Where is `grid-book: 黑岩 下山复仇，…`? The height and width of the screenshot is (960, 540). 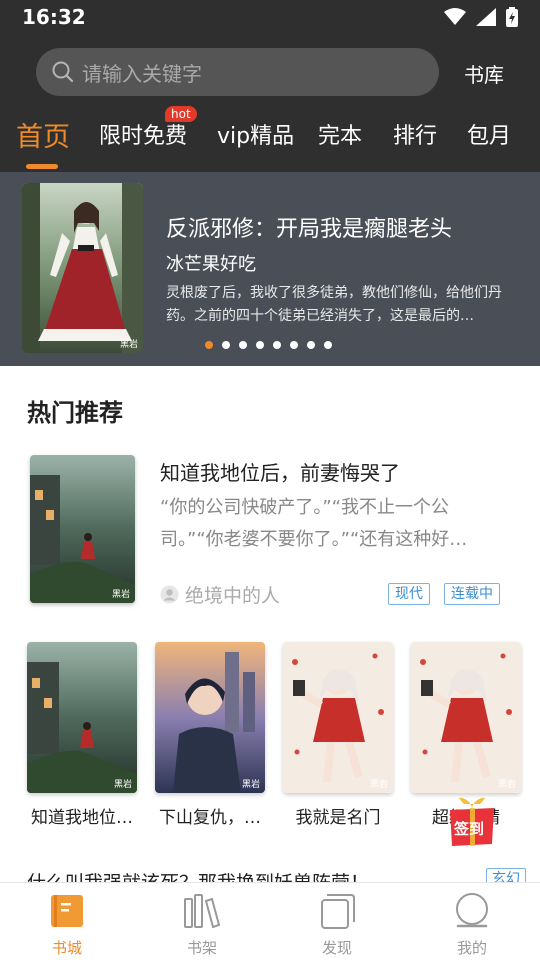
grid-book: 黑岩 下山复仇，… is located at coordinates (210, 735).